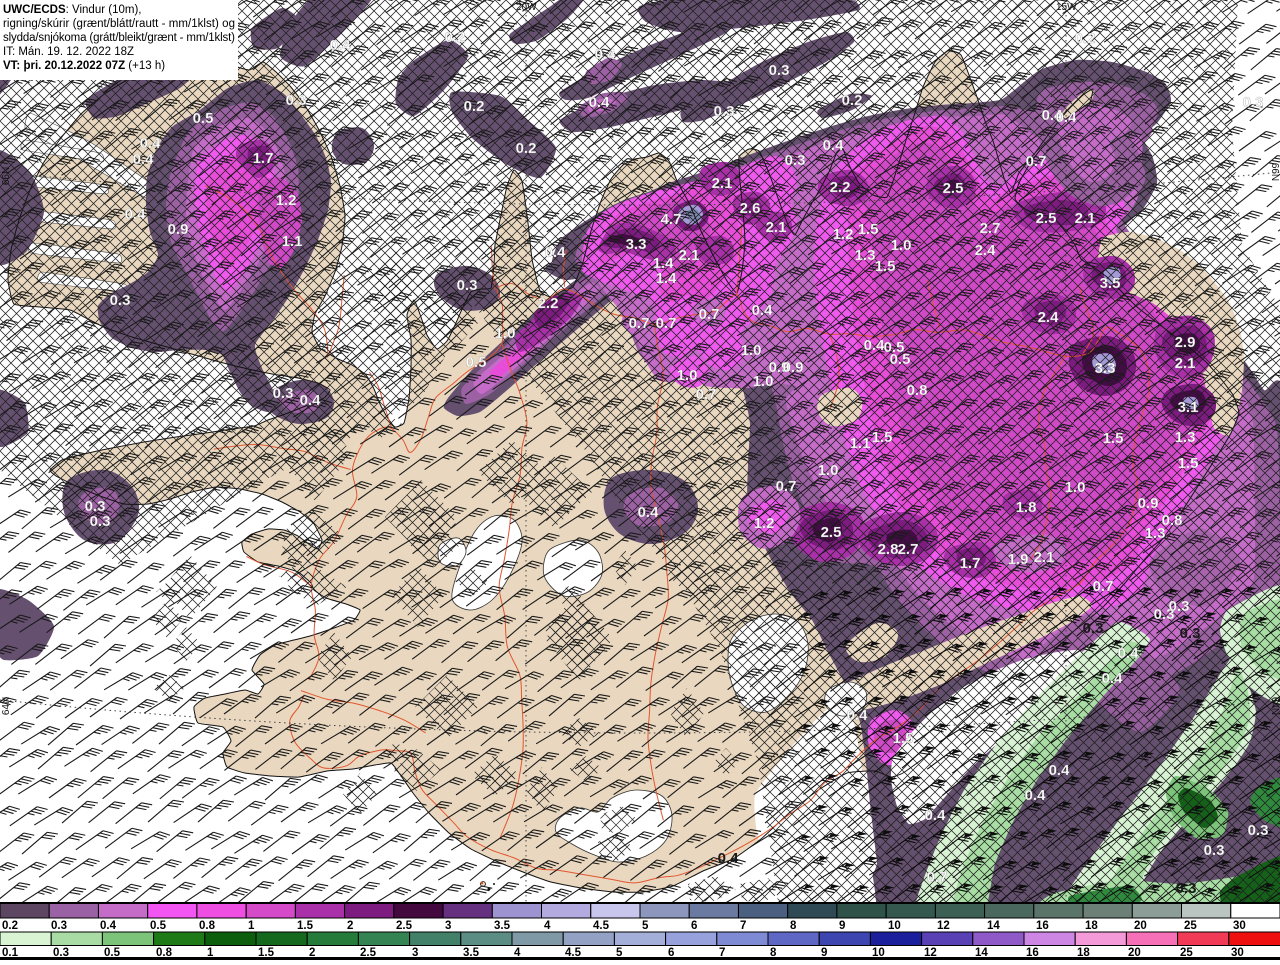  What do you see at coordinates (943, 926) in the screenshot?
I see `svg-text: 12` at bounding box center [943, 926].